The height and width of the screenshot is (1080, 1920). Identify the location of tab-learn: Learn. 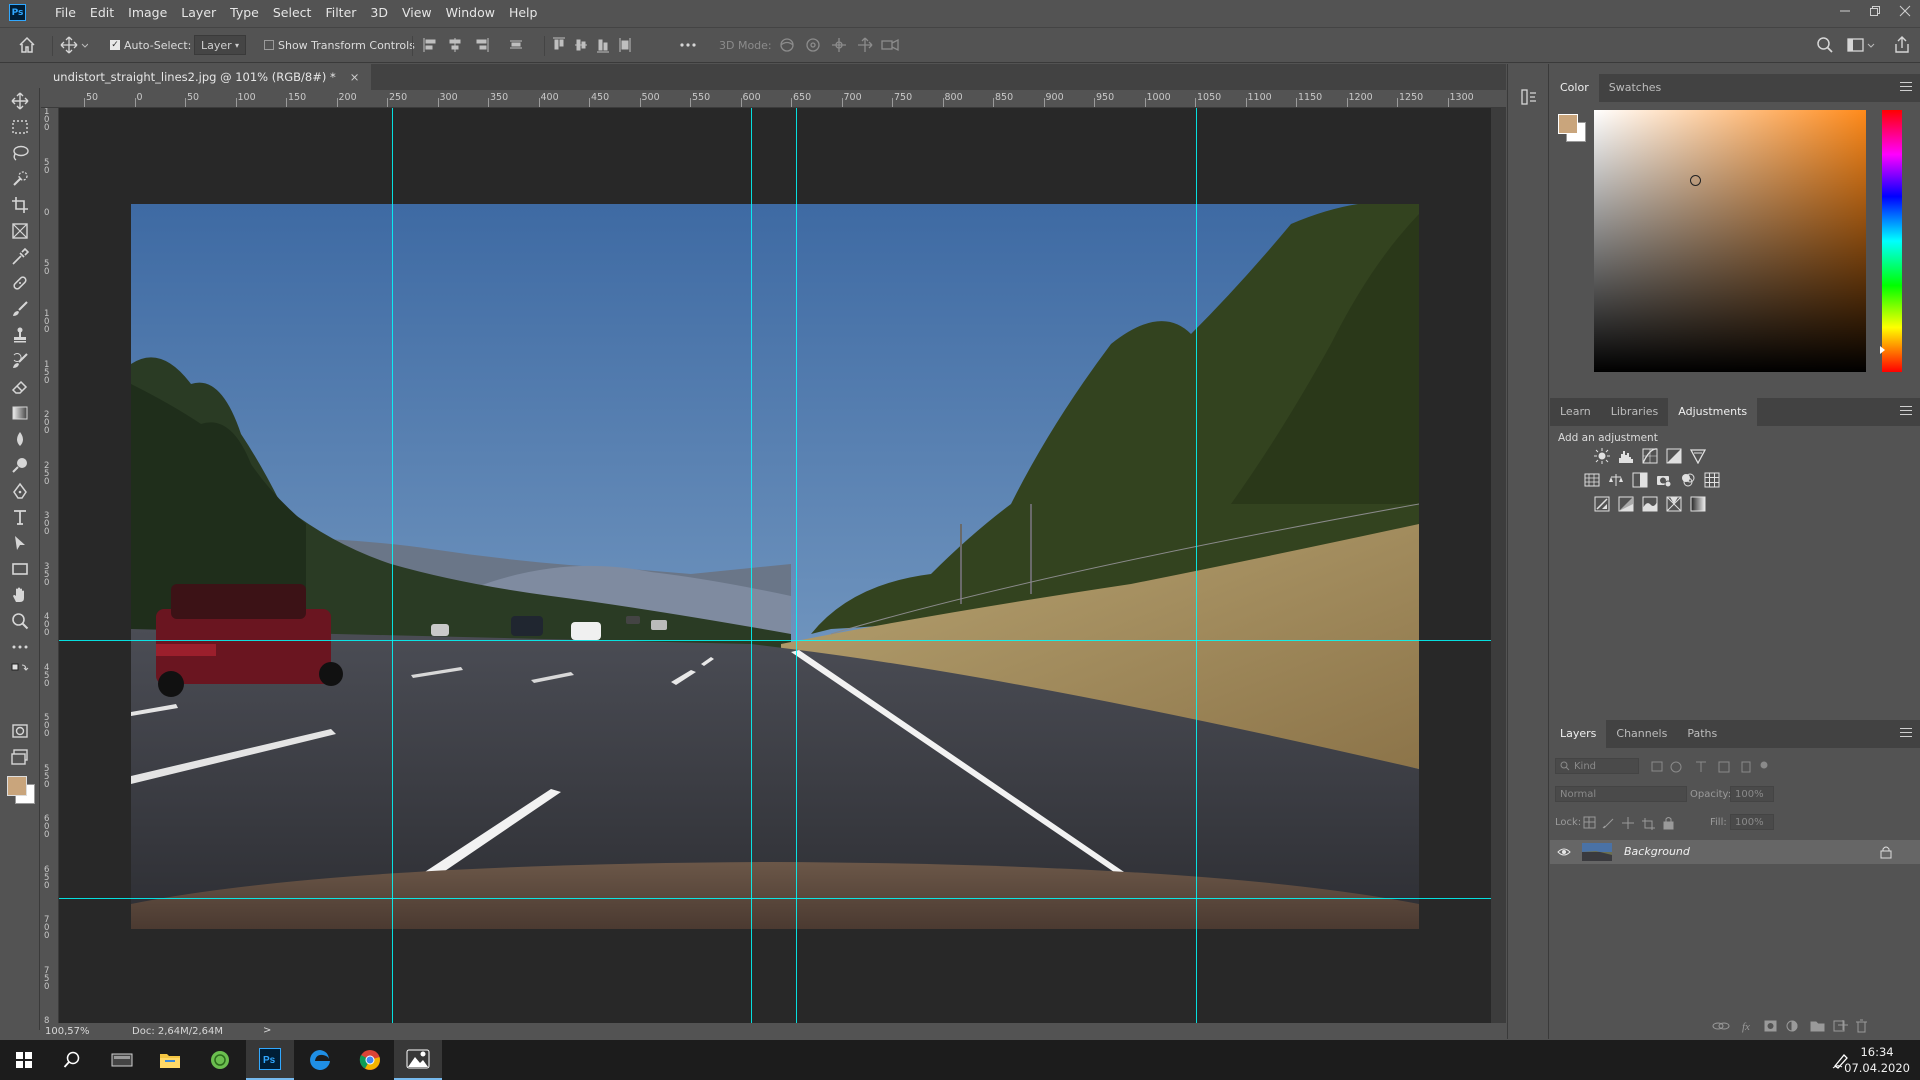
(1575, 412).